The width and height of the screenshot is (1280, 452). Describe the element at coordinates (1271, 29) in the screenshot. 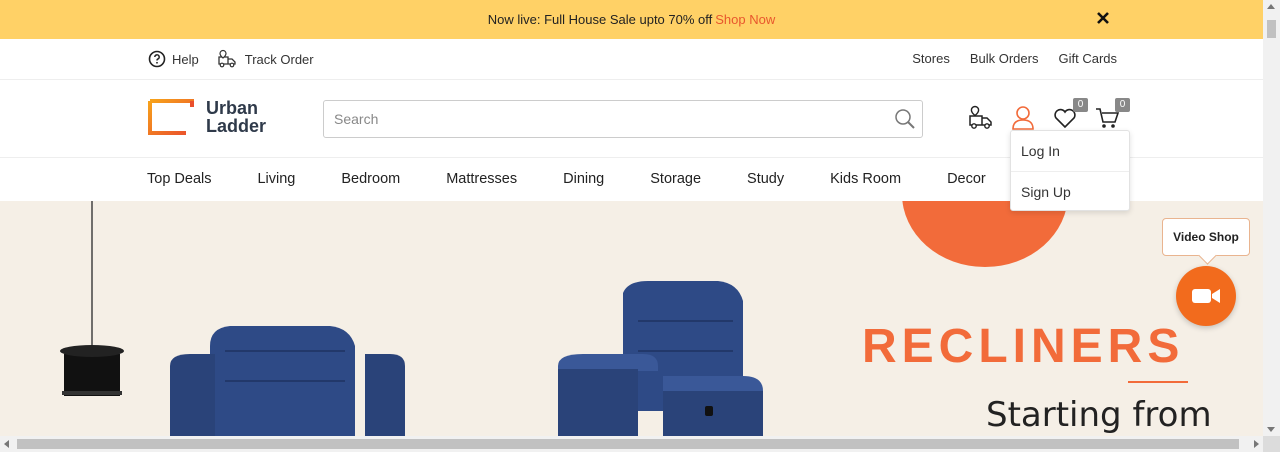

I see `vertical-scroll-thumb` at that location.